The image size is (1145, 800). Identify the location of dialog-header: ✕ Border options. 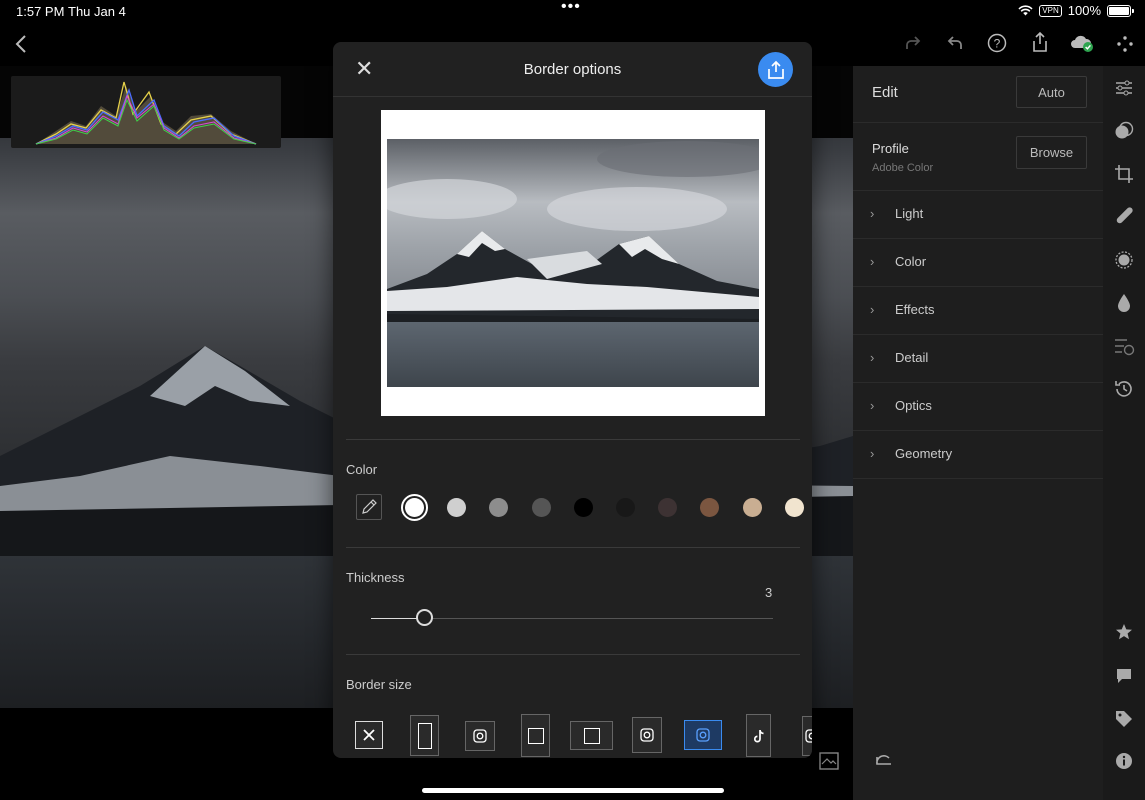
(572, 69).